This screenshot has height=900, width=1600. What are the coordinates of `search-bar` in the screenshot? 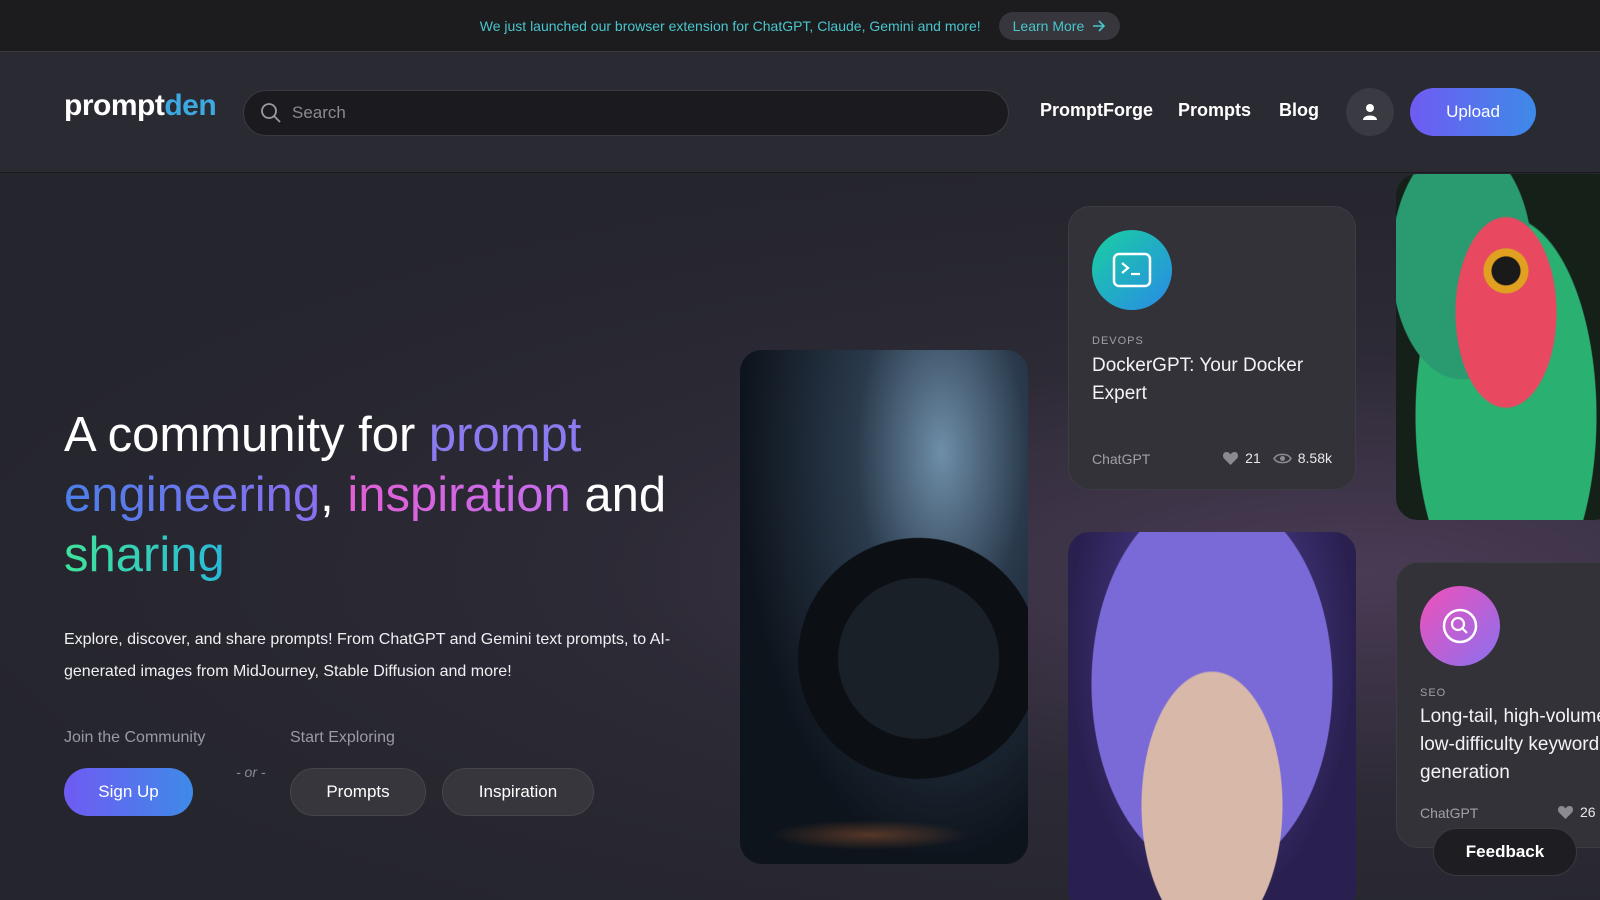 It's located at (626, 113).